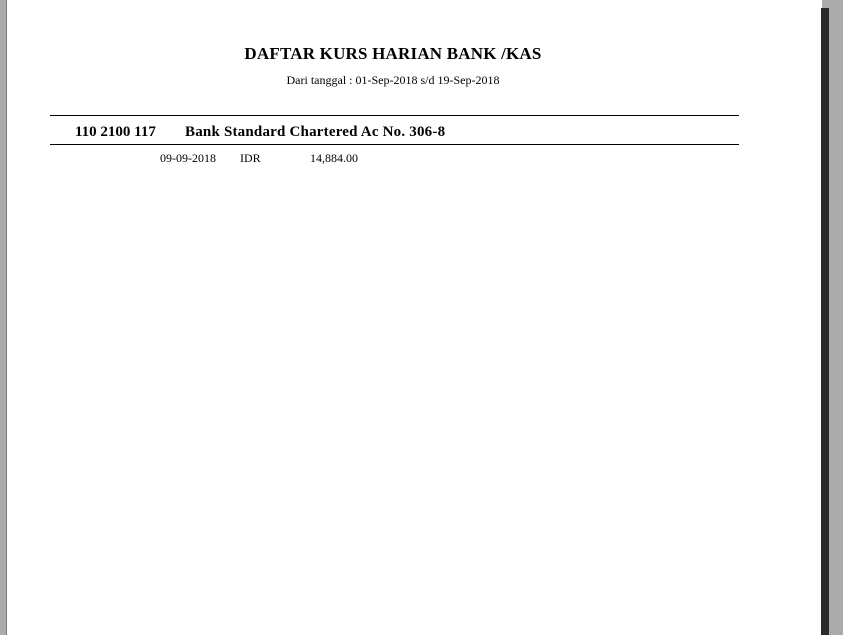 The width and height of the screenshot is (843, 635). What do you see at coordinates (394, 144) in the screenshot?
I see `header-divider-bottom` at bounding box center [394, 144].